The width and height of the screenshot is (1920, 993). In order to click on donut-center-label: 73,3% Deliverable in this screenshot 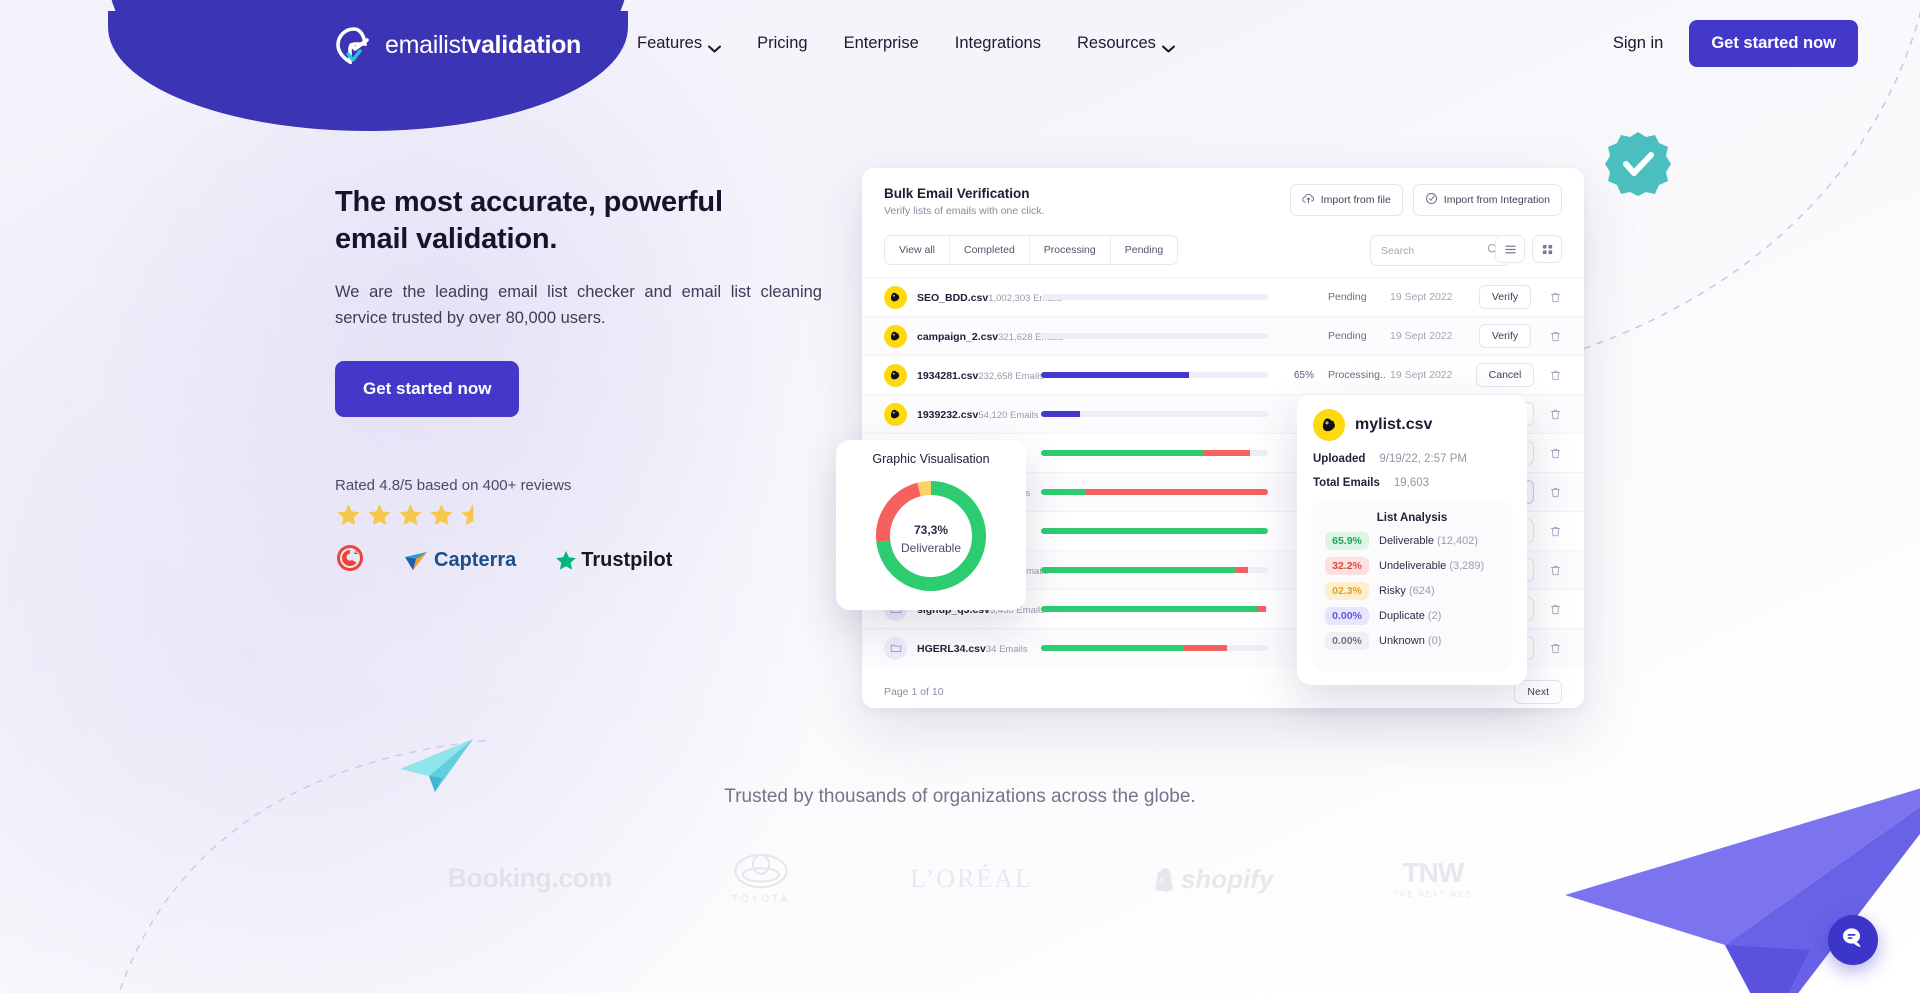, I will do `click(931, 536)`.